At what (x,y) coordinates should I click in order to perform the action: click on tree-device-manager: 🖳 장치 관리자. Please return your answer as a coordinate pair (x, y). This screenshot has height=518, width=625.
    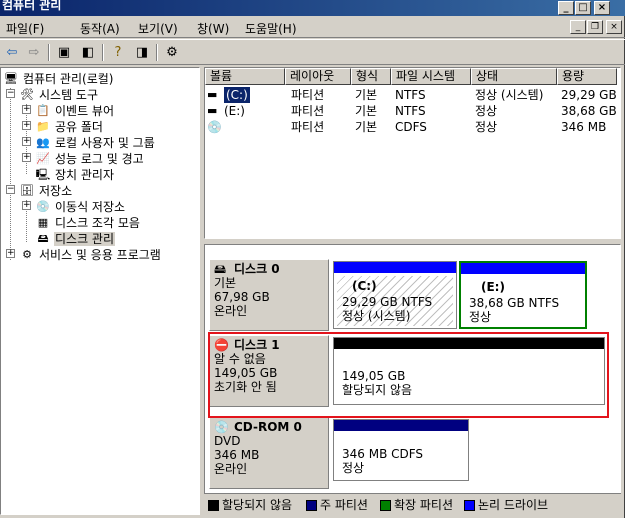
    Looking at the image, I should click on (75, 174).